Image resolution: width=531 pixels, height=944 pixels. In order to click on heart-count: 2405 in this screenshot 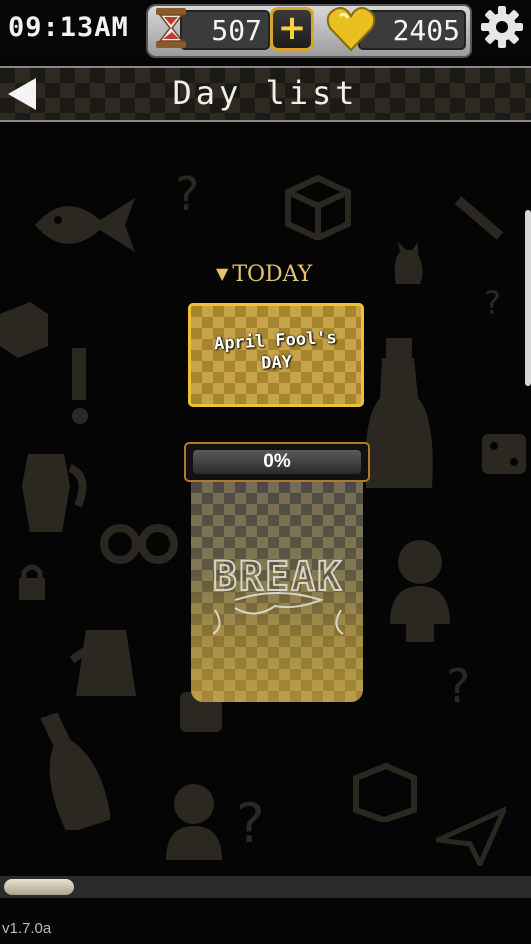, I will do `click(426, 30)`.